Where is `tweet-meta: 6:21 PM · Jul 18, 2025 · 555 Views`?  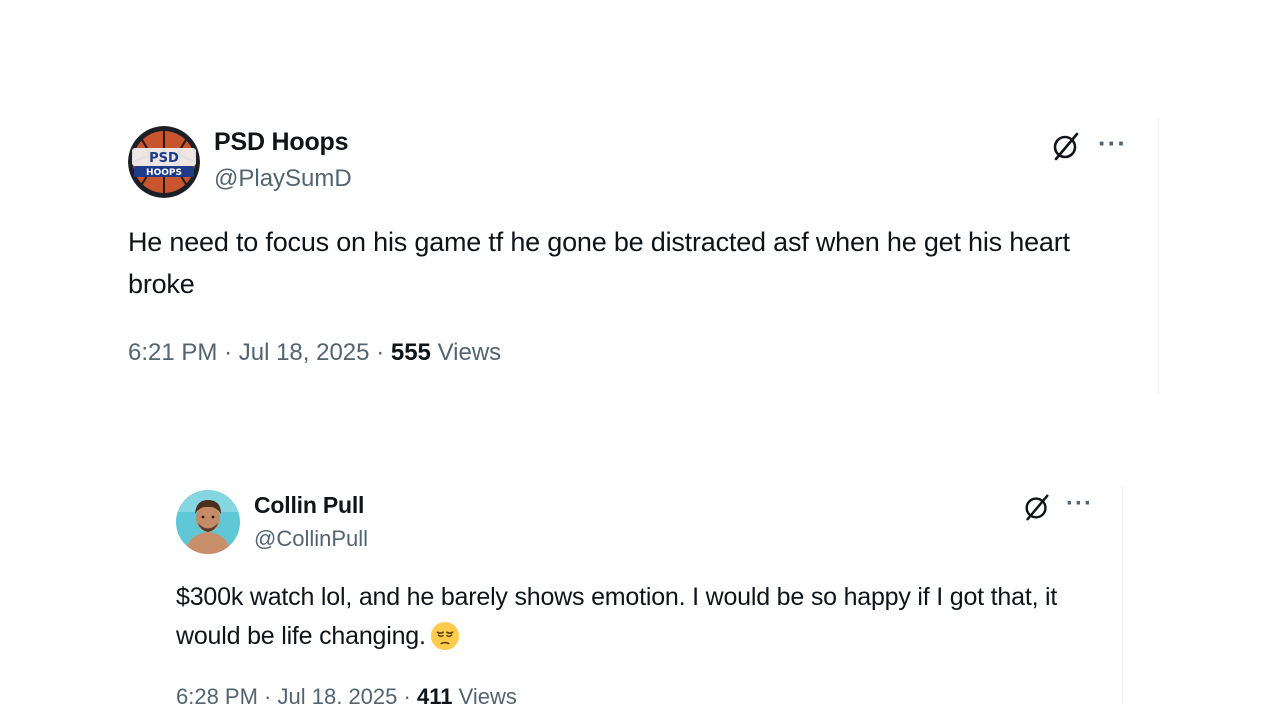
tweet-meta: 6:21 PM · Jul 18, 2025 · 555 Views is located at coordinates (314, 353).